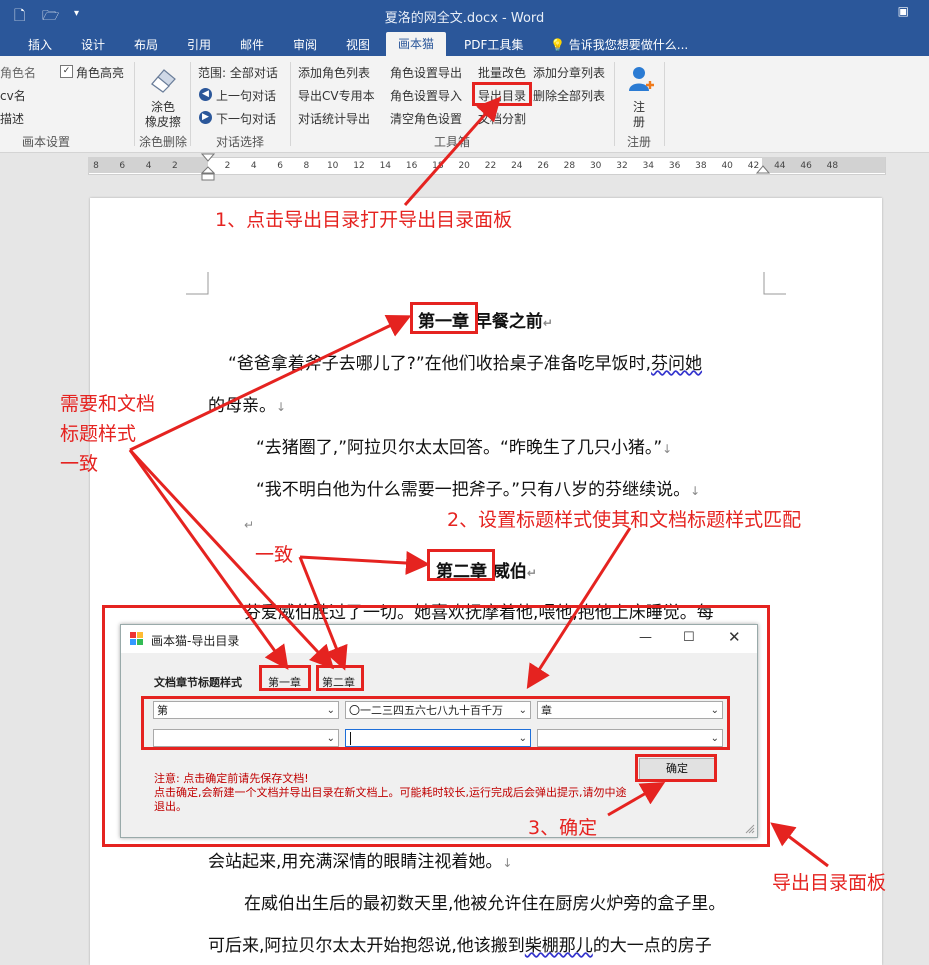 The width and height of the screenshot is (929, 965). I want to click on highlight-box-ok, so click(676, 768).